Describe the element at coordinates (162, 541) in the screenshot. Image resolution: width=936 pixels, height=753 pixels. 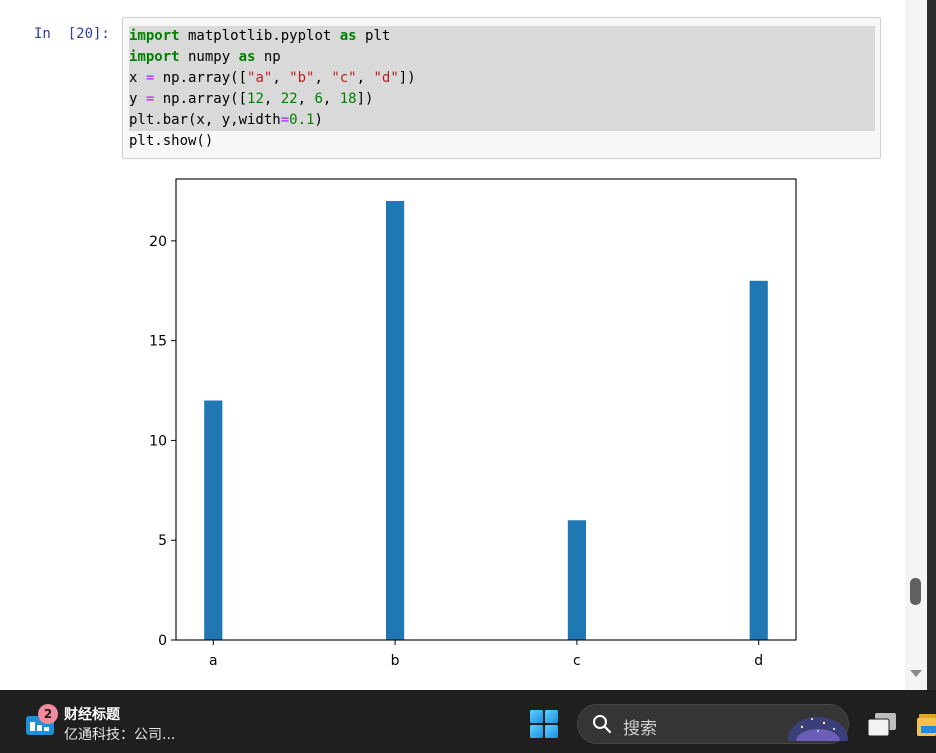
I see `y-tick-label: 5` at that location.